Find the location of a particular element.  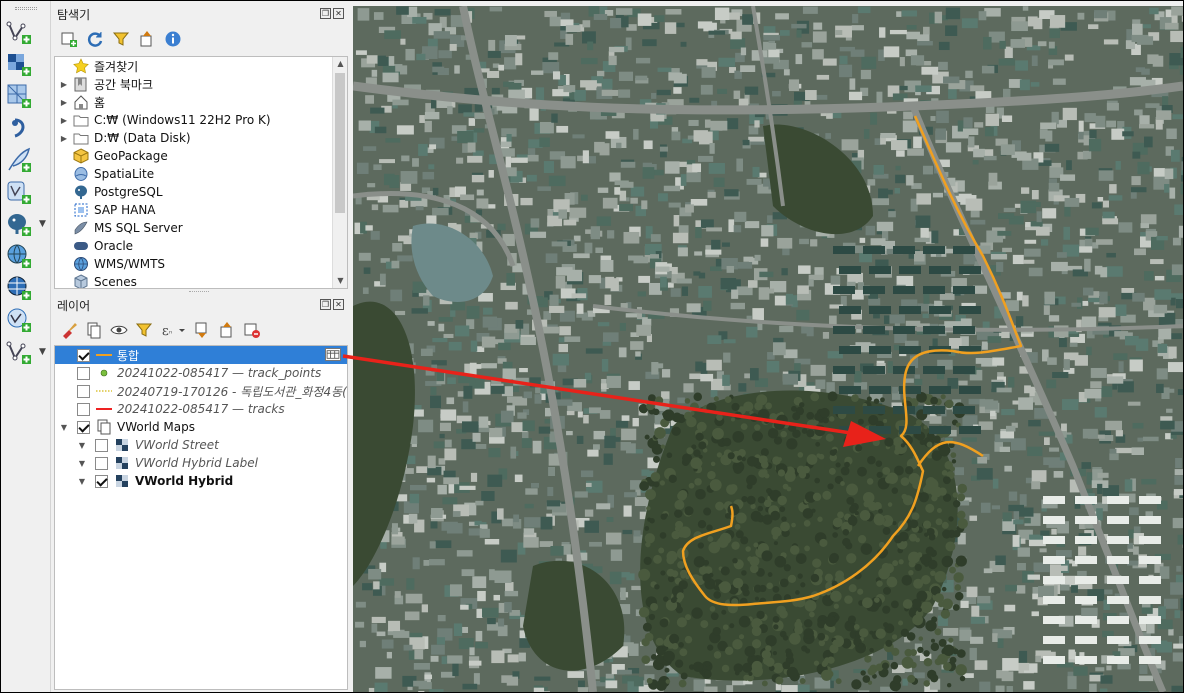

browser-item-label: Oracle is located at coordinates (114, 246).